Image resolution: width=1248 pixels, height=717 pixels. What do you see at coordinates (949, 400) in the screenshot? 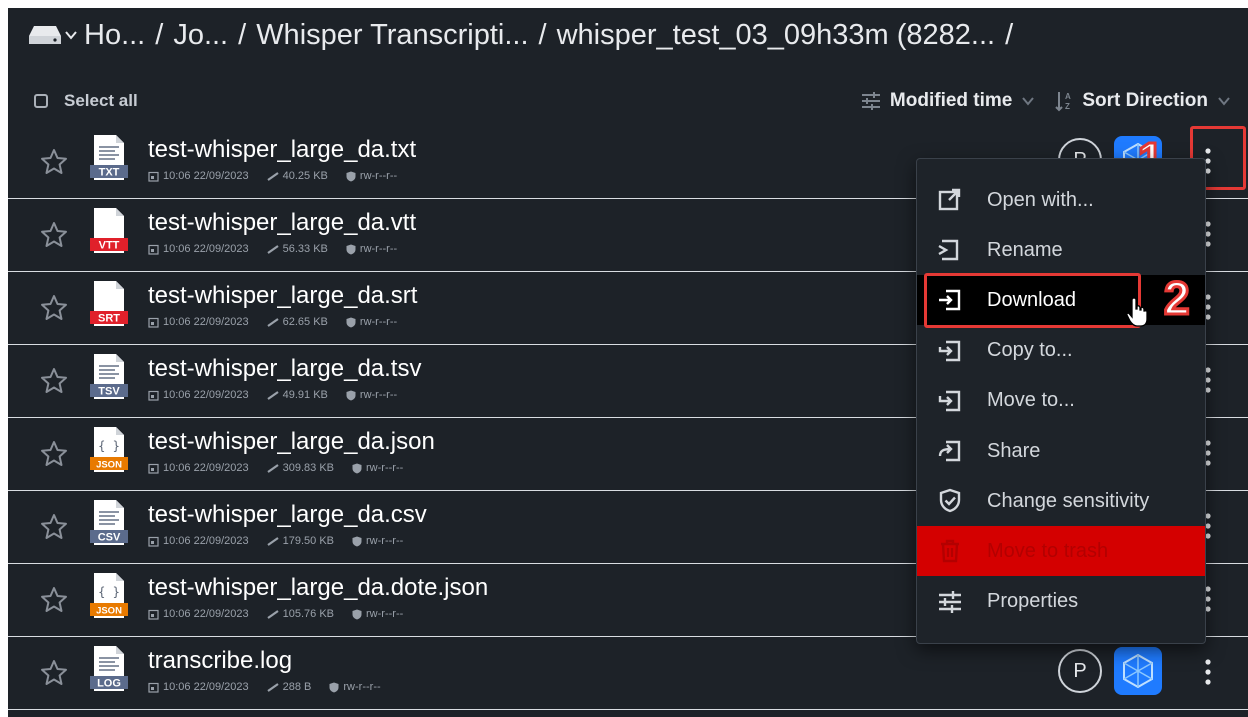
I see `move-to-icon` at bounding box center [949, 400].